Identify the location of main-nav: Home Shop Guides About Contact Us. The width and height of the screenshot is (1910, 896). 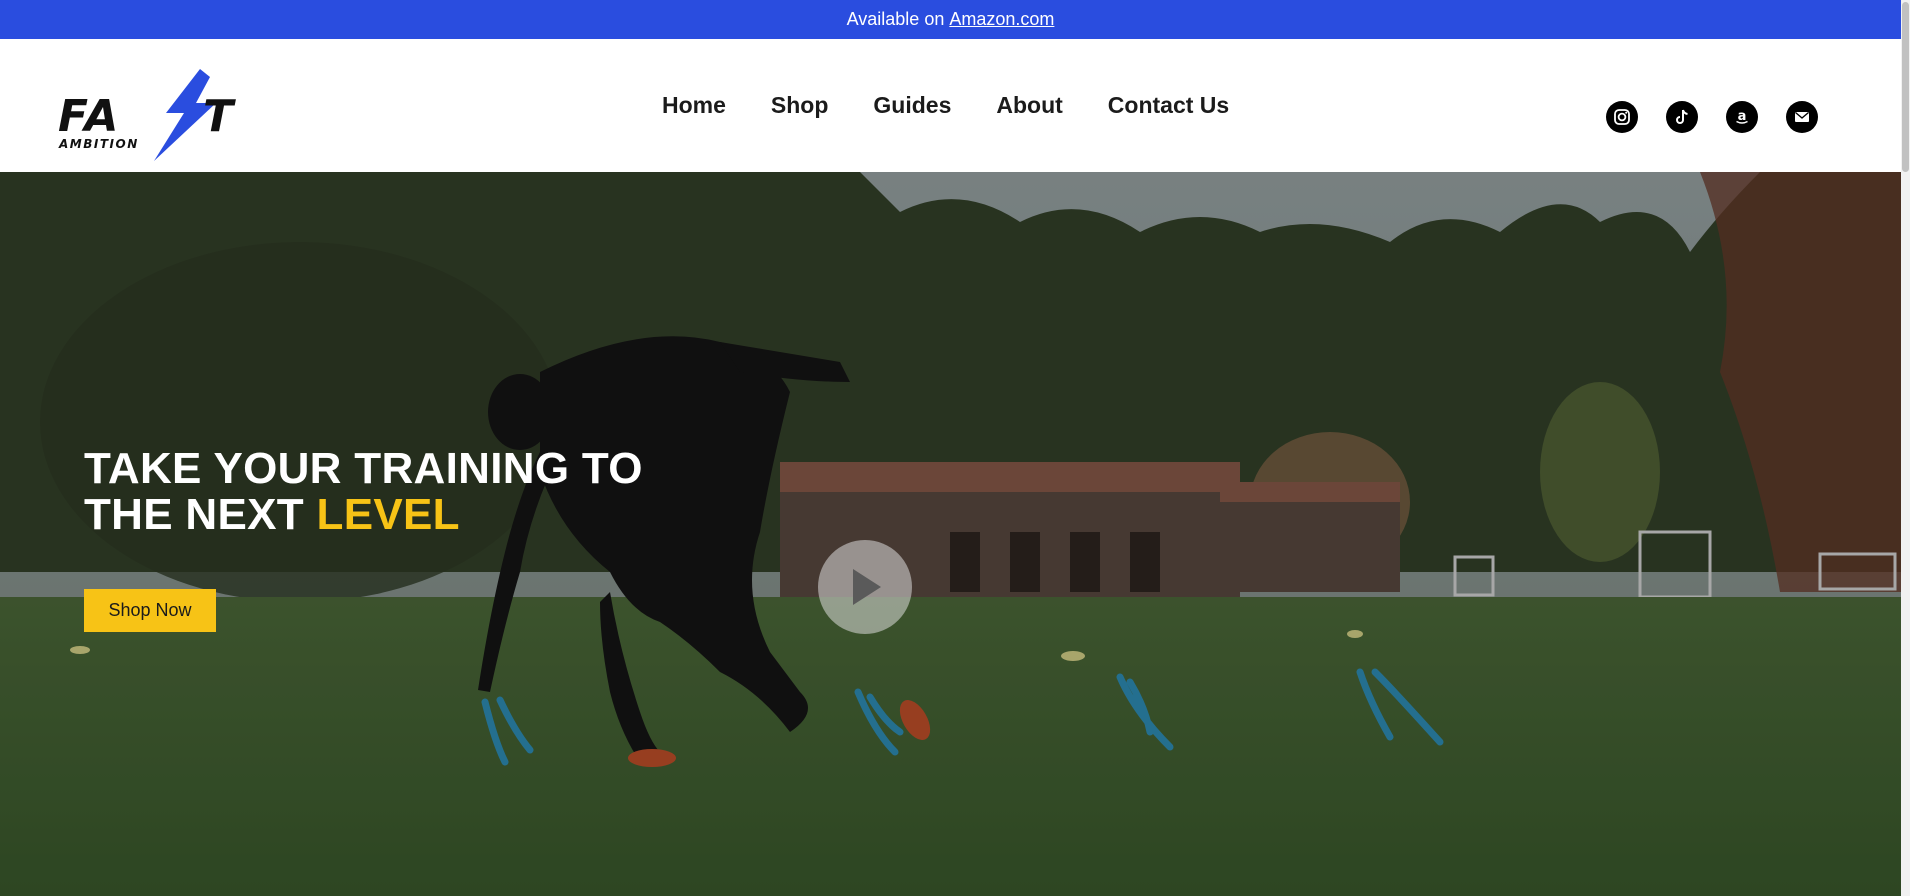
(968, 105).